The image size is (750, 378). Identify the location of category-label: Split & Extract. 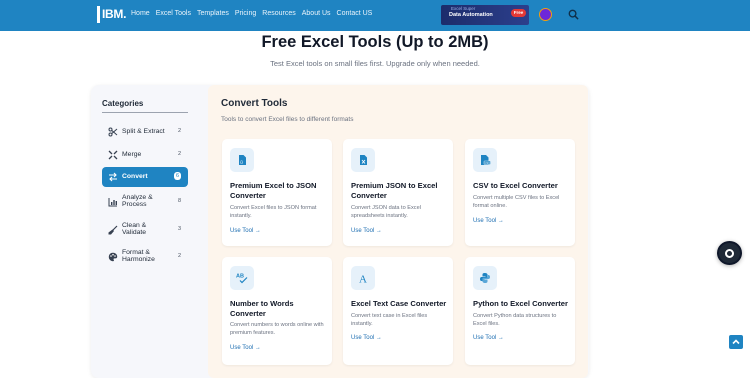
(143, 131).